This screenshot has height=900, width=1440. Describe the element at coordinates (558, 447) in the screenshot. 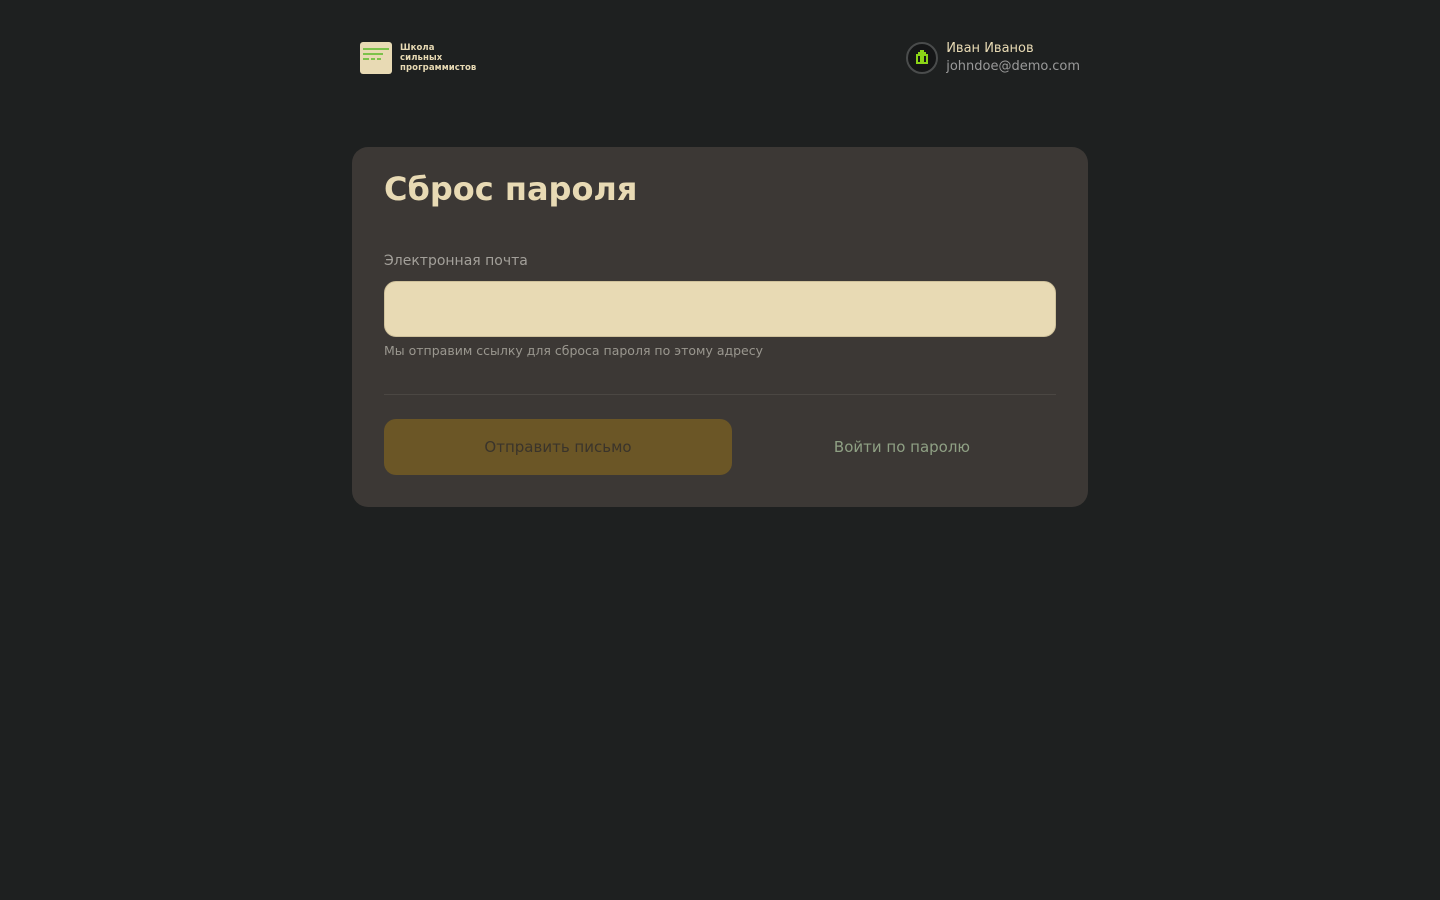

I see `send-email-button: Отправить письмо` at that location.